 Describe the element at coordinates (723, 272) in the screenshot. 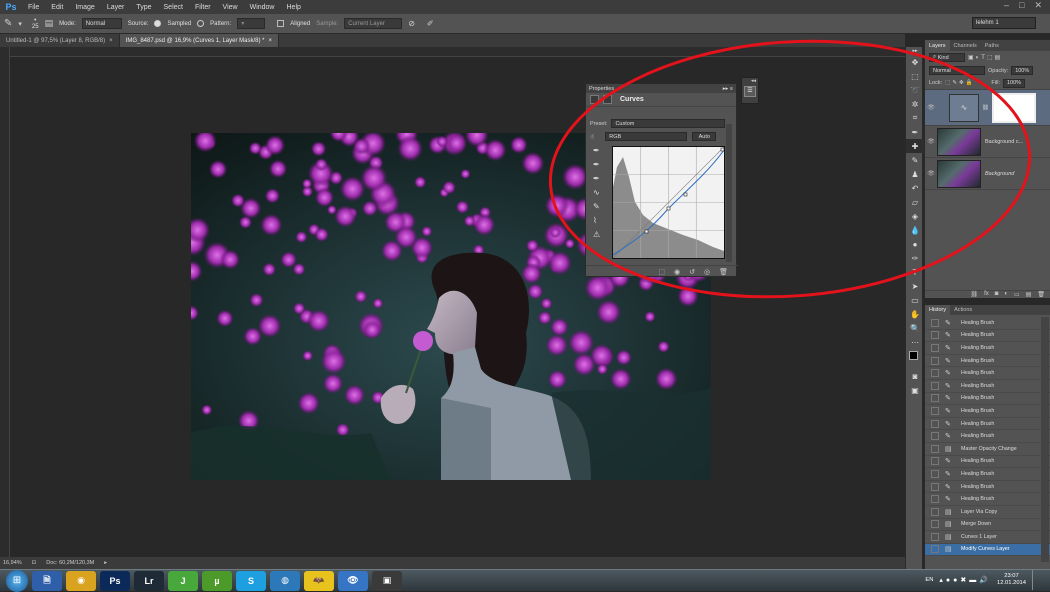

I see `delete-adjustment-icon: 🗑` at that location.